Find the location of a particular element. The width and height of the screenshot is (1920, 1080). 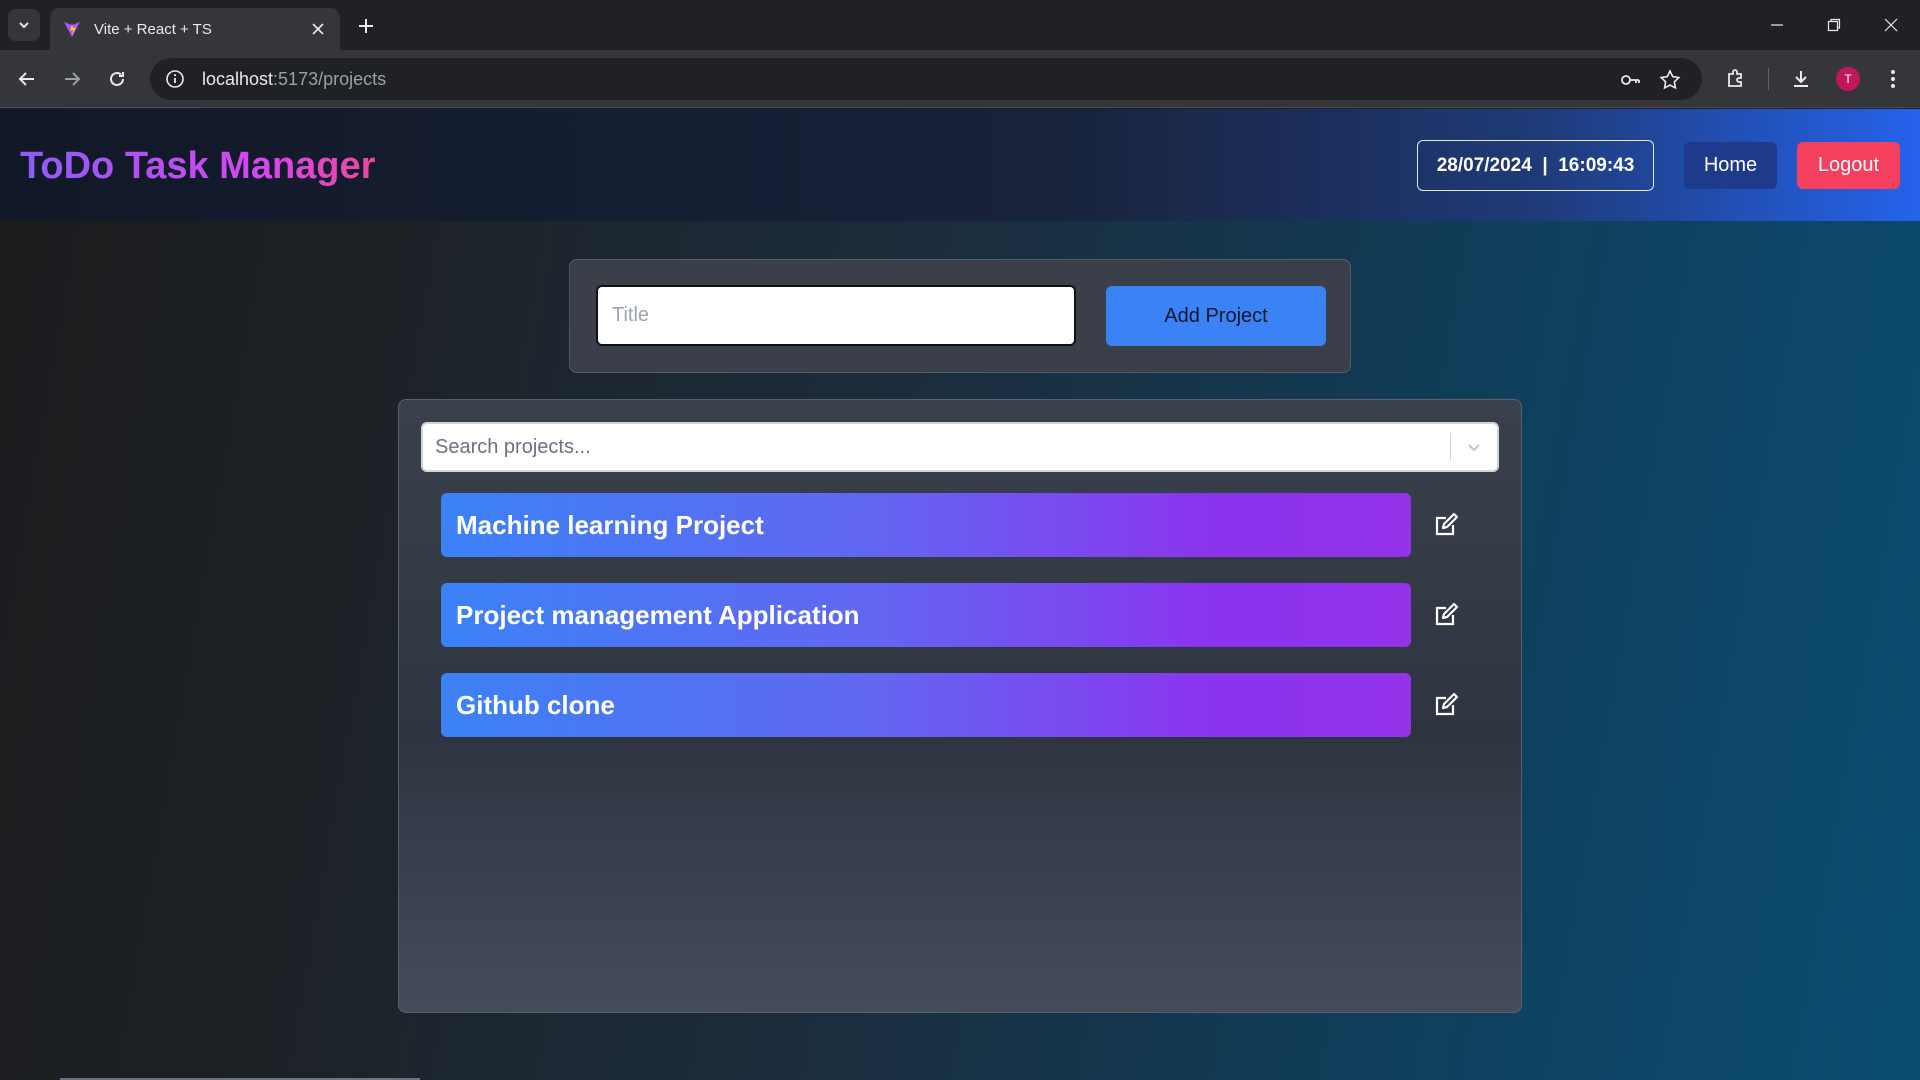

project-name: Machine learning Project is located at coordinates (610, 524).